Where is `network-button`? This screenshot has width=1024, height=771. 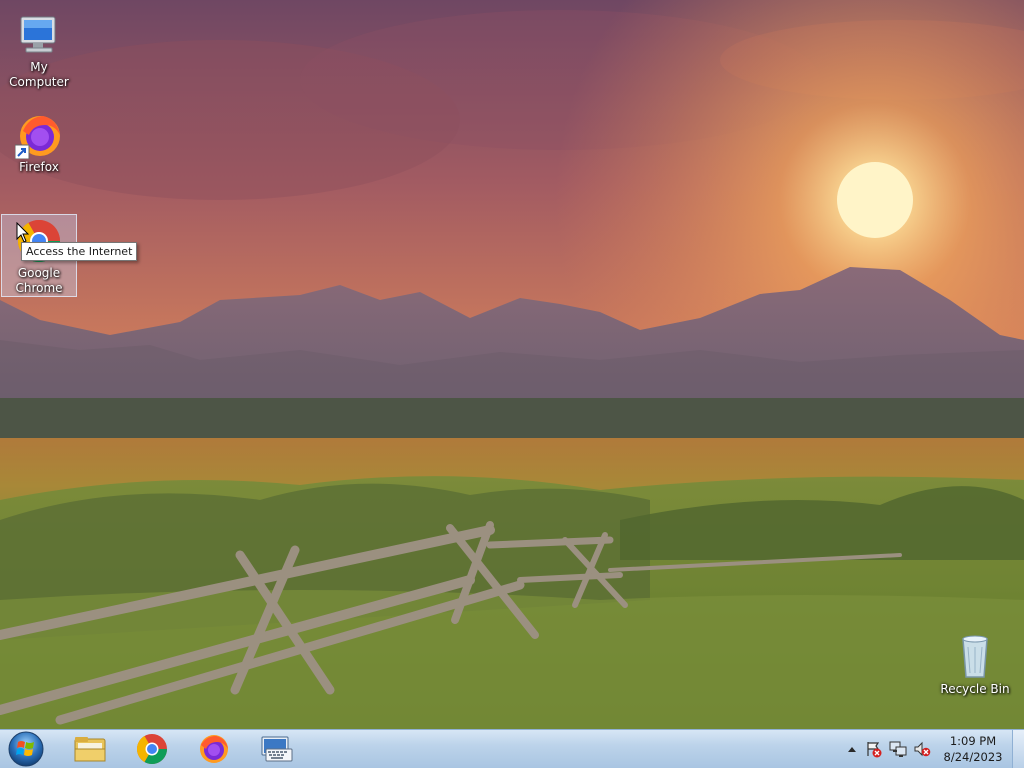
network-button is located at coordinates (898, 749).